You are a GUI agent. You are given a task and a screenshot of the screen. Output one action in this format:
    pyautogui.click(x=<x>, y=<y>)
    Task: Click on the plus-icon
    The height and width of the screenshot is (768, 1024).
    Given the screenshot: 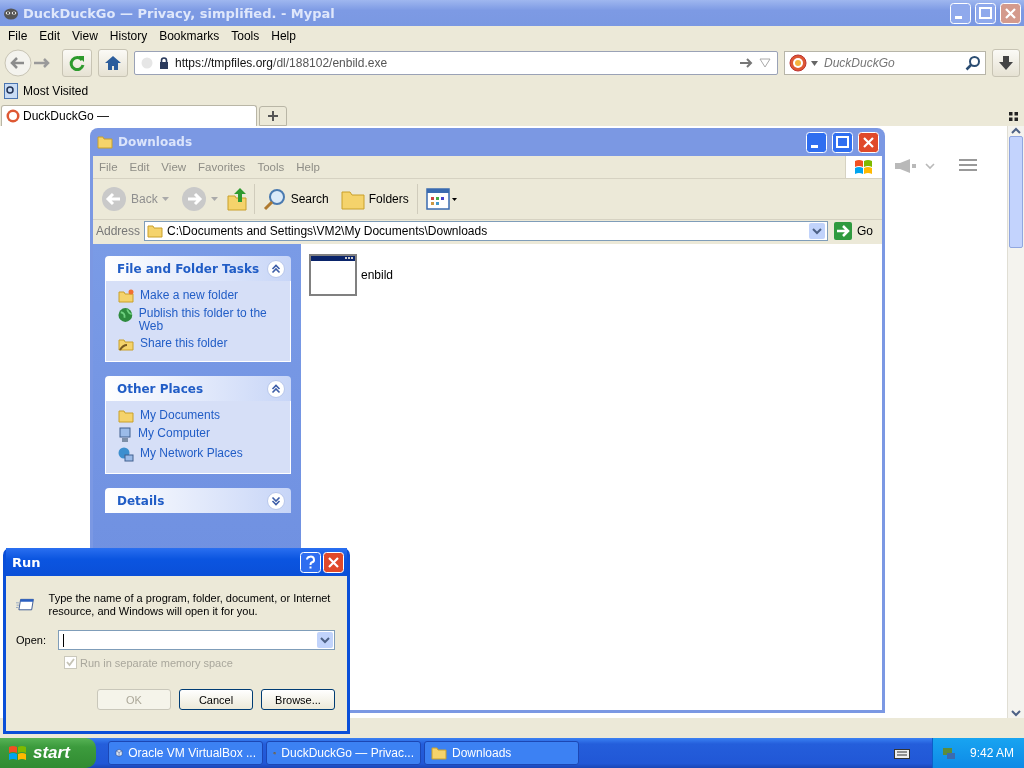 What is the action you would take?
    pyautogui.click(x=273, y=116)
    